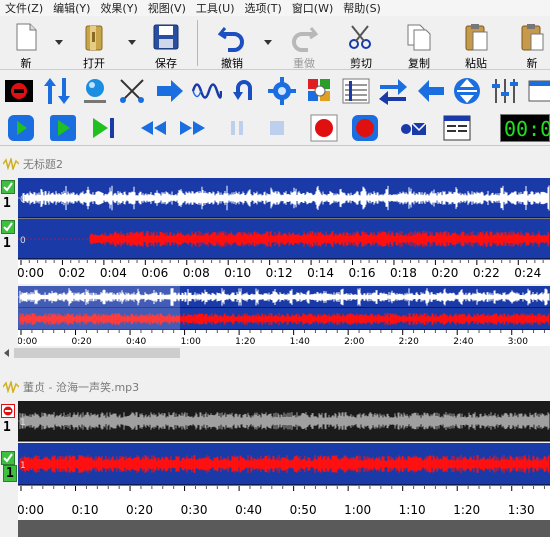 Image resolution: width=550 pixels, height=537 pixels. Describe the element at coordinates (431, 91) in the screenshot. I see `arrow-left-icon` at that location.